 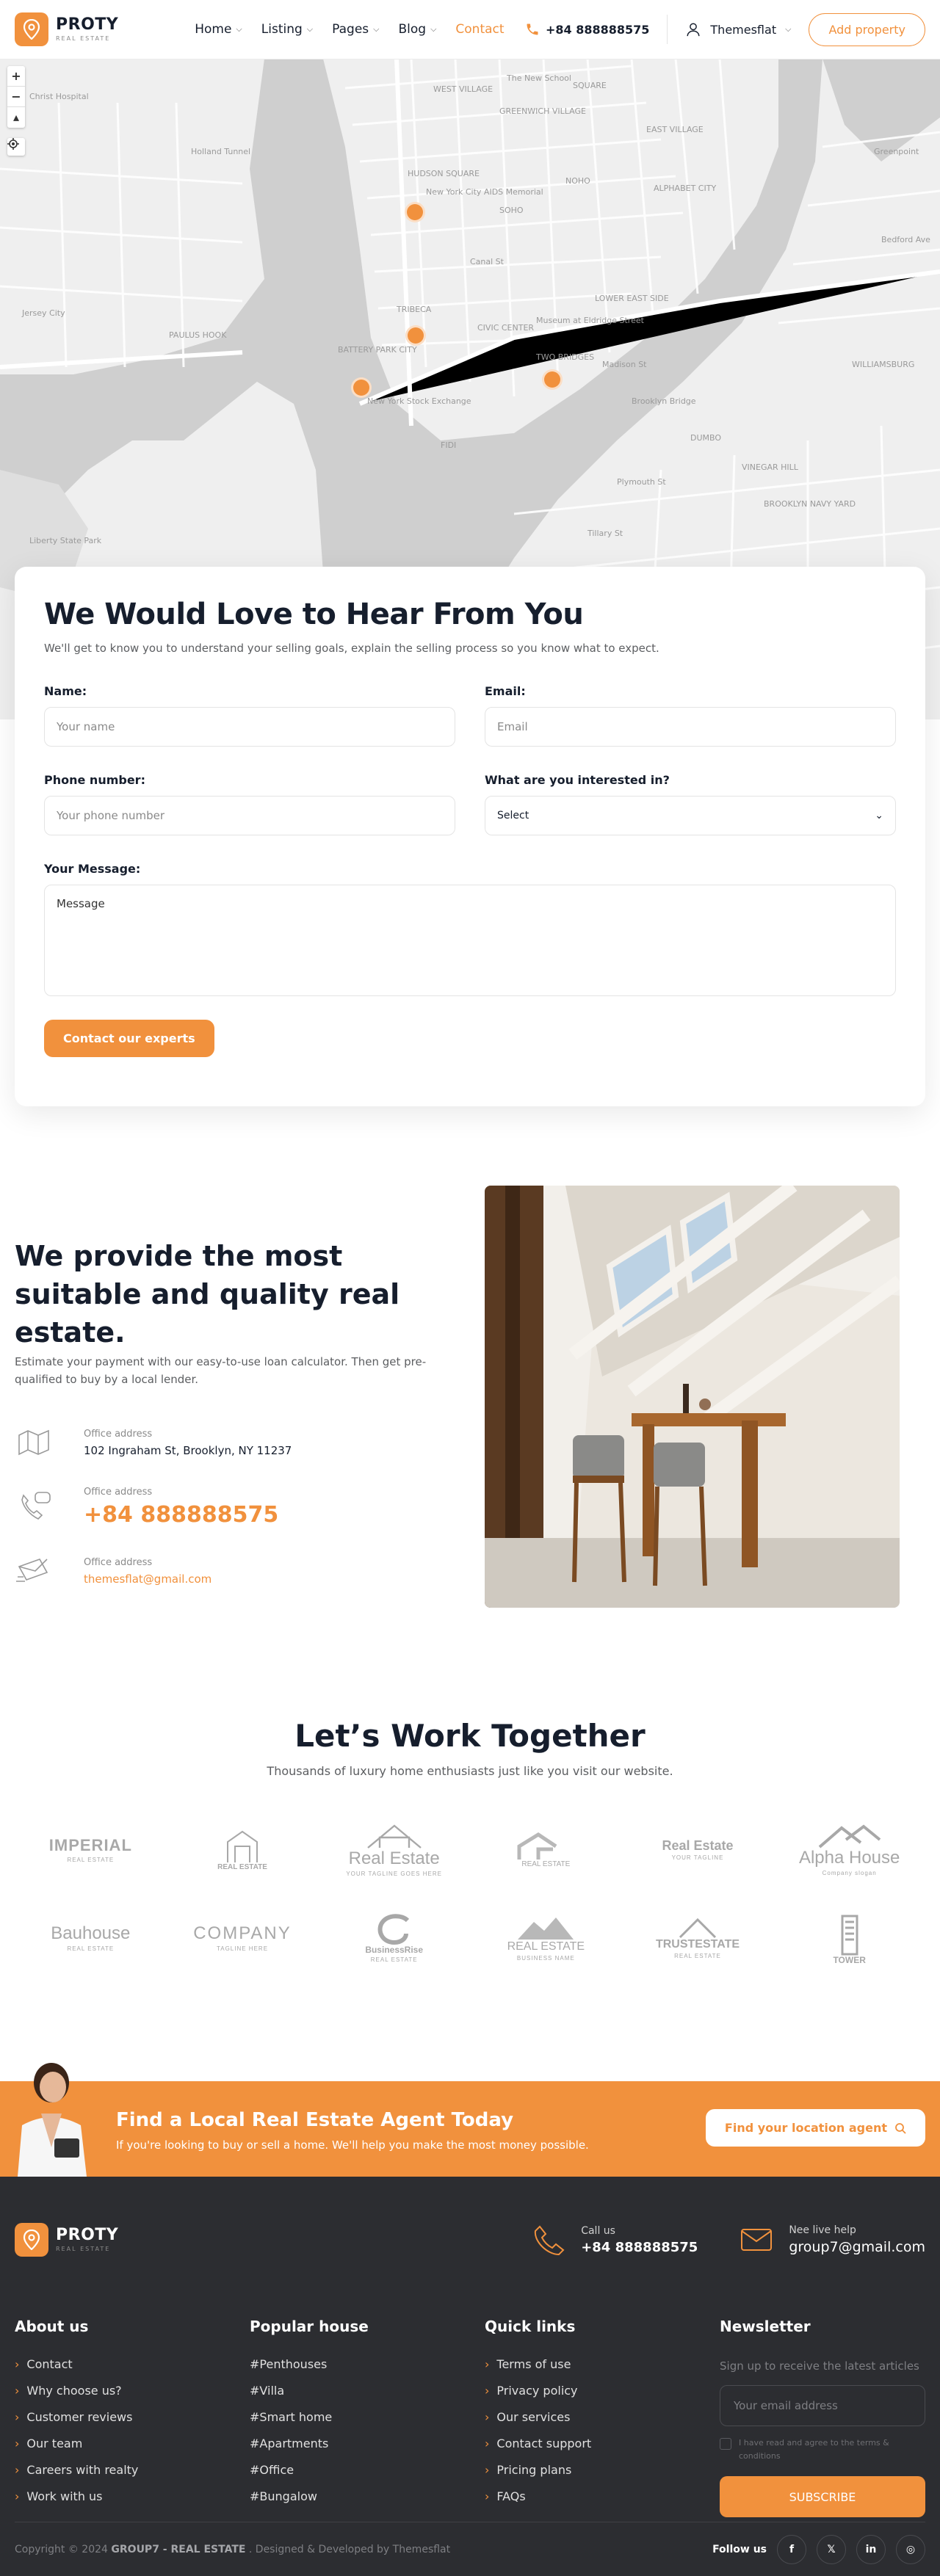 I want to click on copyright-suffix: . Designed & Developed by Themesflat, so click(x=348, y=2549).